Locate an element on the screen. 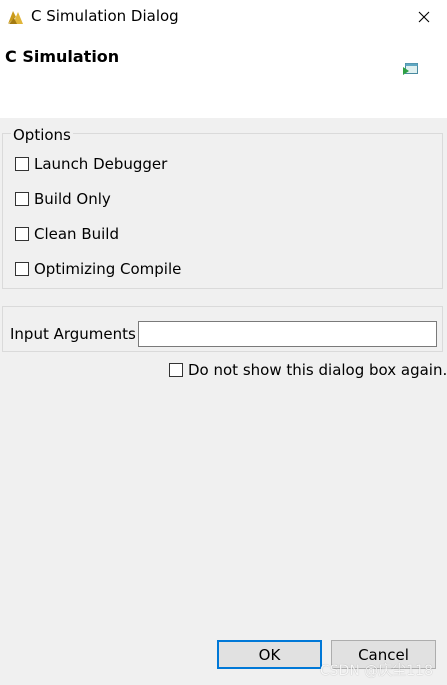 This screenshot has height=685, width=447. optimizing-compile-checkbox: Optimizing Compile is located at coordinates (98, 269).